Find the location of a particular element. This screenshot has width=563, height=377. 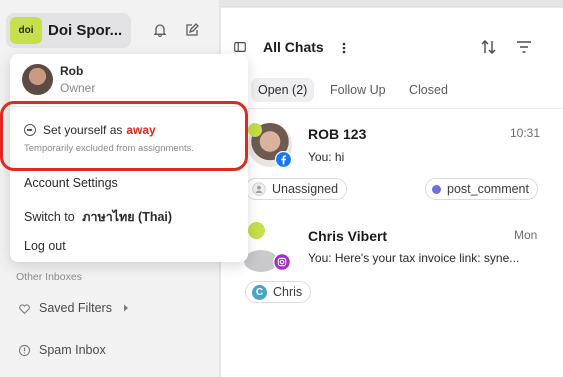

language-name: ภาษาไทย (Thai) is located at coordinates (127, 217).